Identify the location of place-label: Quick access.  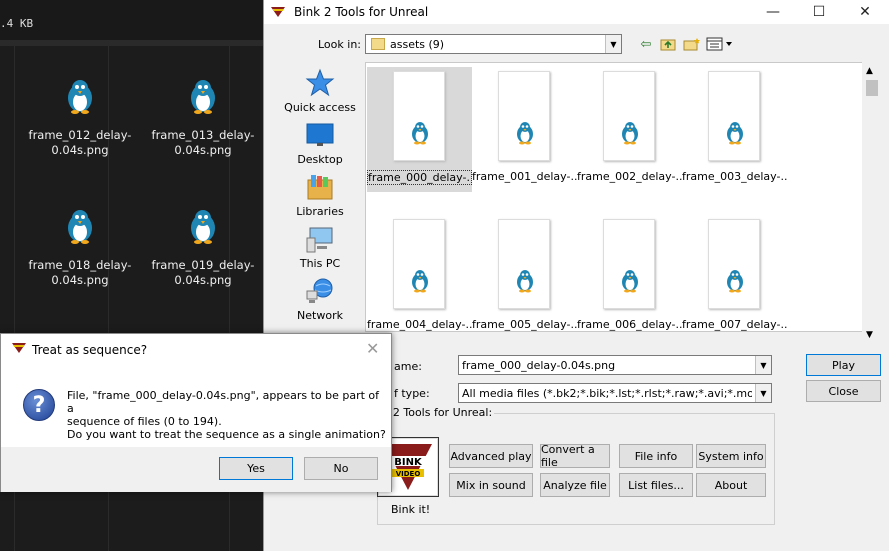
(320, 107).